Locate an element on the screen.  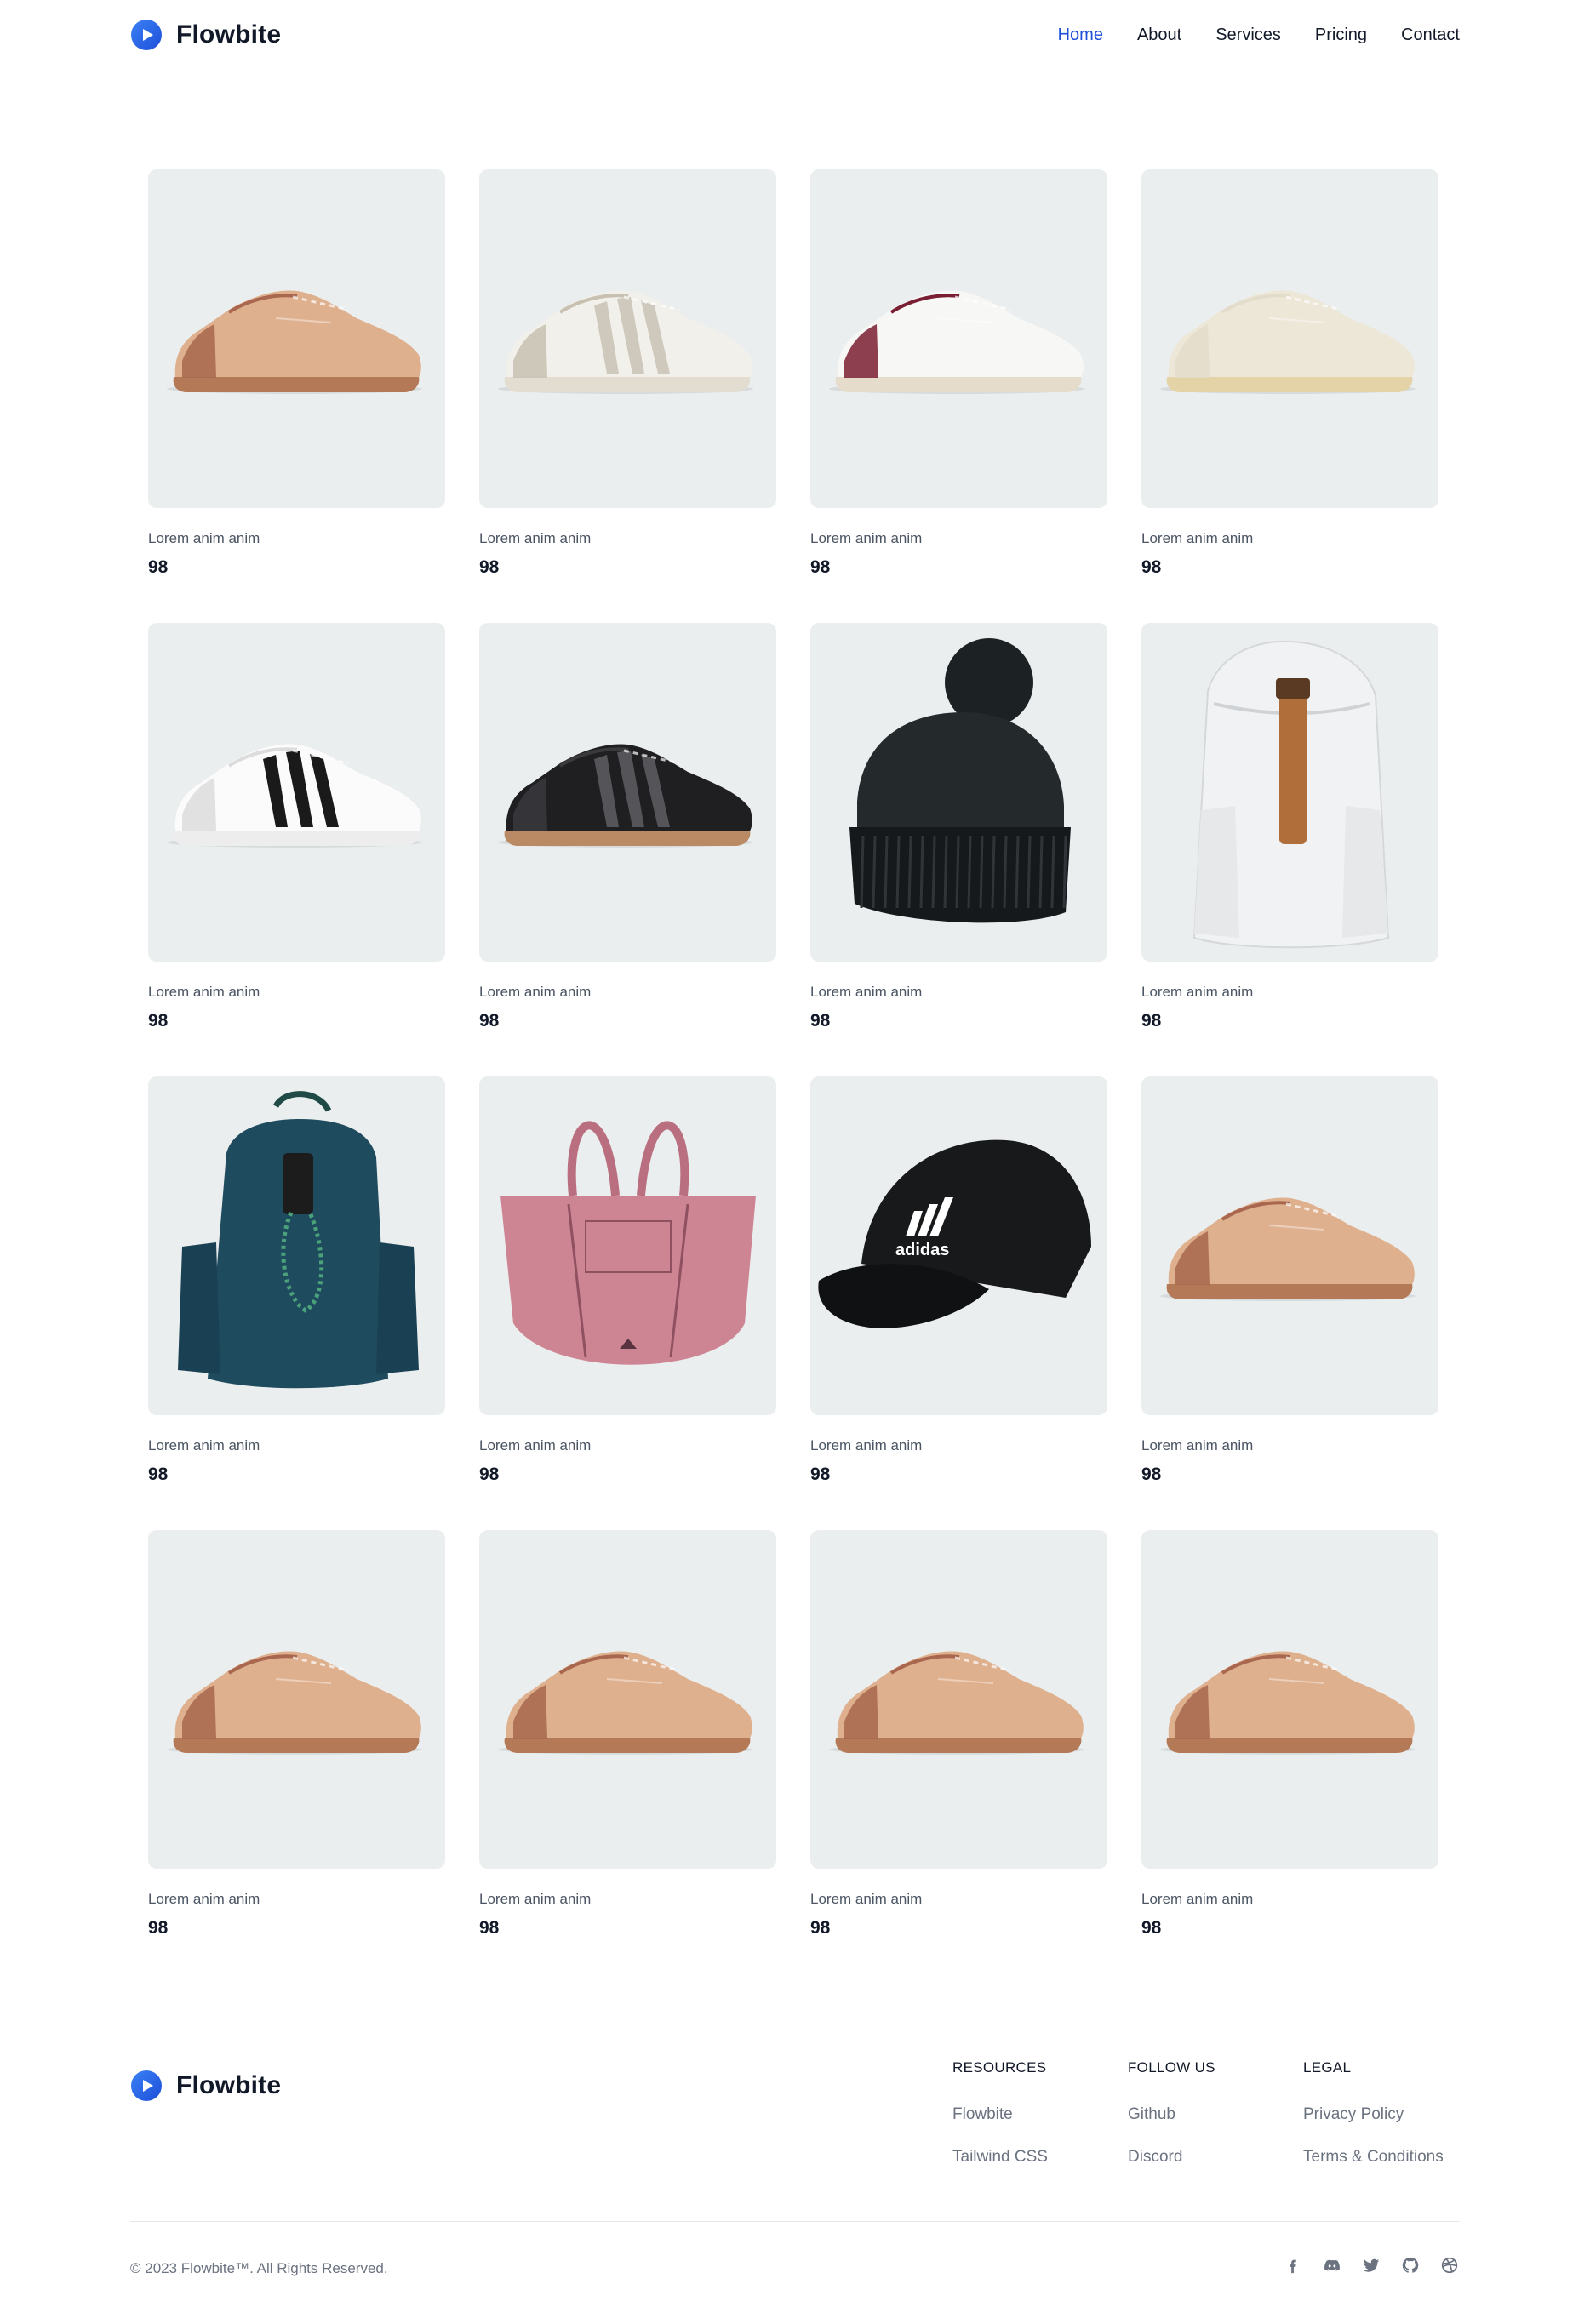
footer-col-legal: Legal Privacy Policy Terms & Conditions is located at coordinates (1384, 2113).